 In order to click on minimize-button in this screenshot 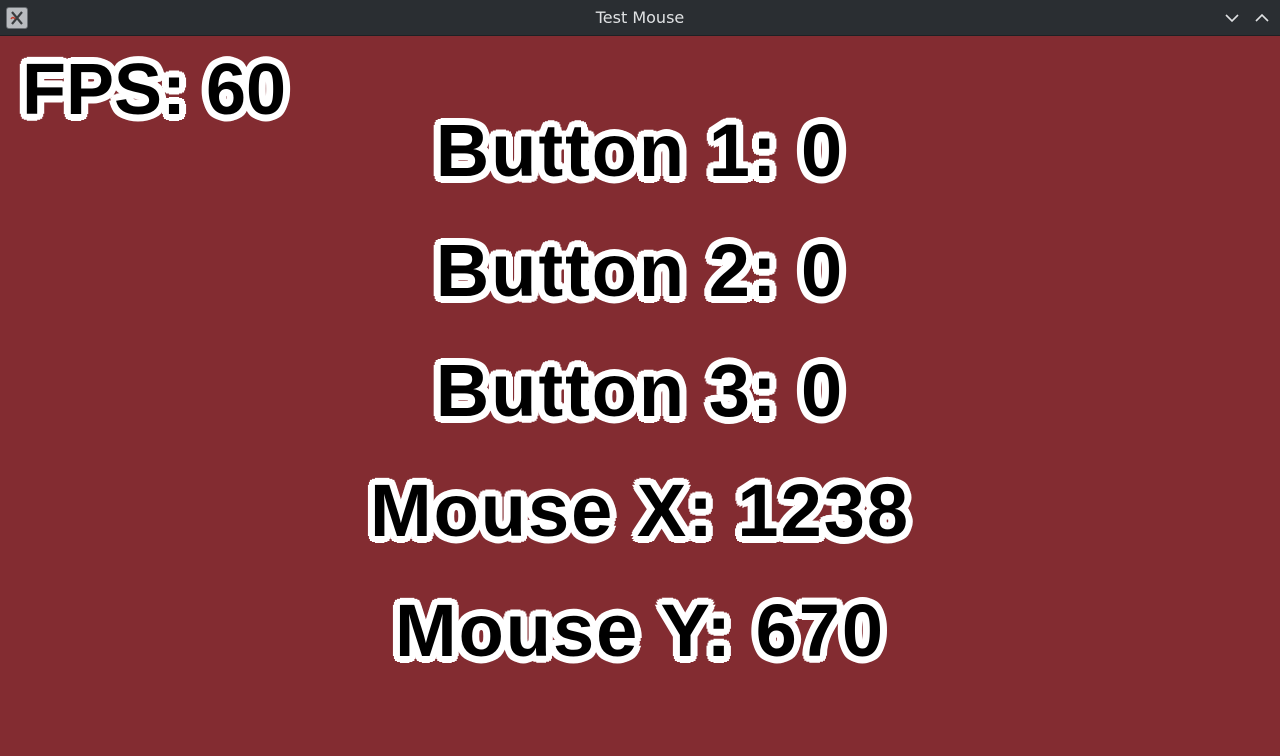, I will do `click(1232, 18)`.